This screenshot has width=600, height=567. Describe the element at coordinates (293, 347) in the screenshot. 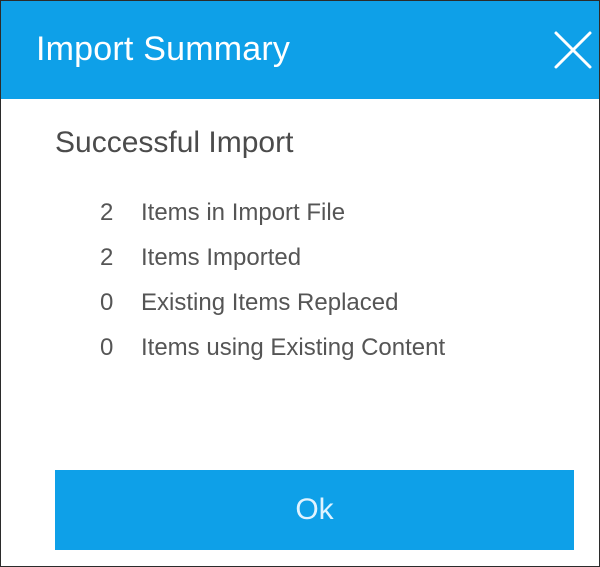

I see `import-stat-label: Items using Existing Content` at that location.